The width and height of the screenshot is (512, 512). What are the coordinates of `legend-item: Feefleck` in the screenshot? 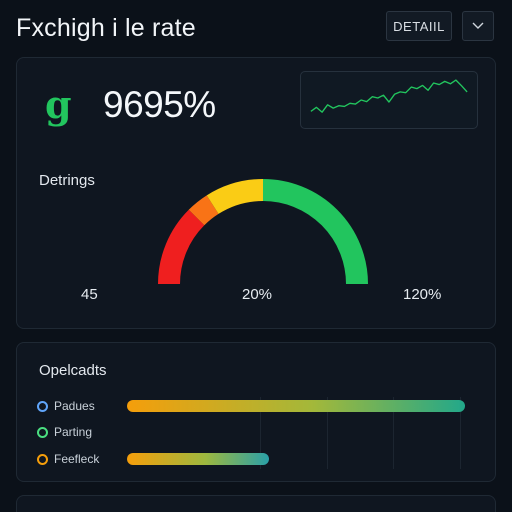 It's located at (68, 459).